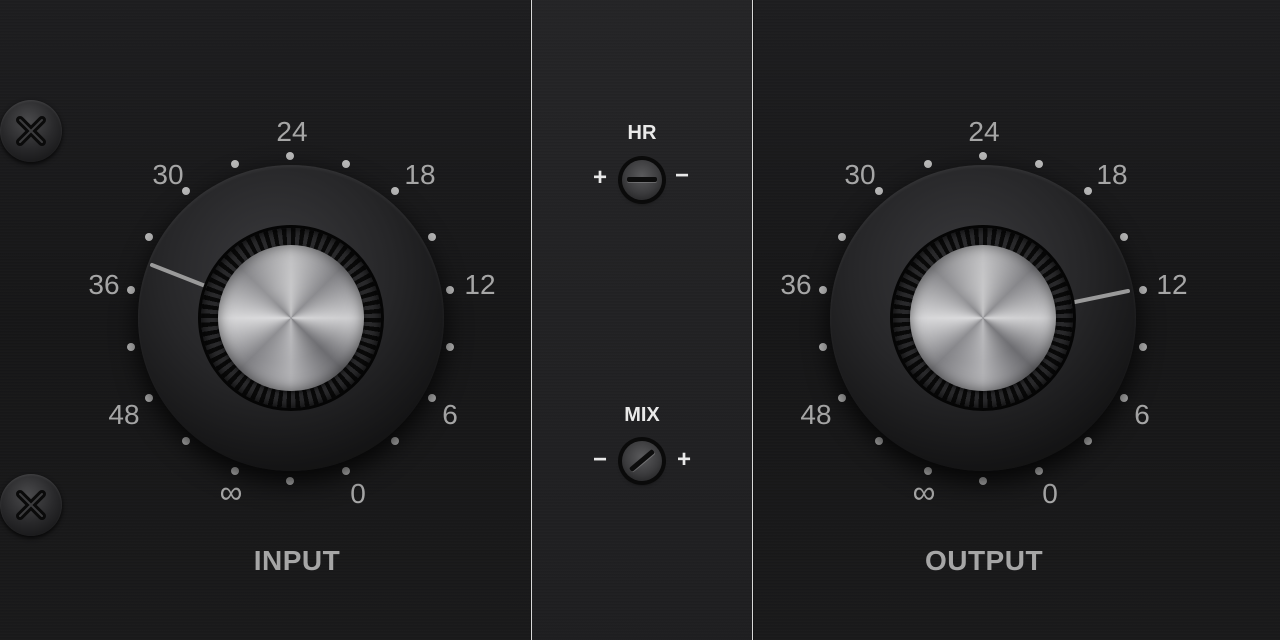 The height and width of the screenshot is (640, 1280). I want to click on input-knob-cap, so click(291, 318).